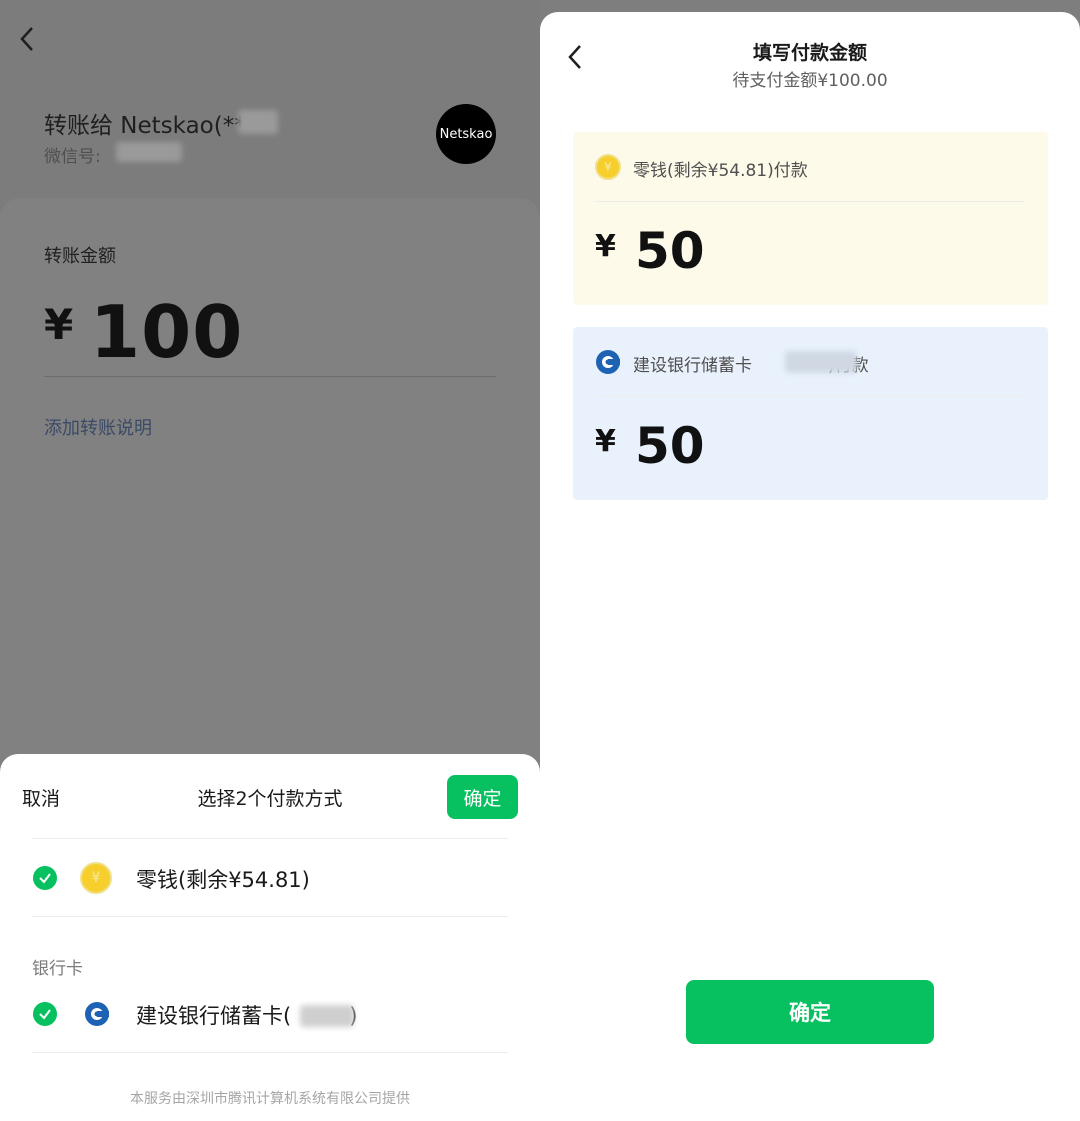 Image resolution: width=1080 pixels, height=1121 pixels. Describe the element at coordinates (223, 879) in the screenshot. I see `balance-option: 零钱(剩余¥54.81)` at that location.